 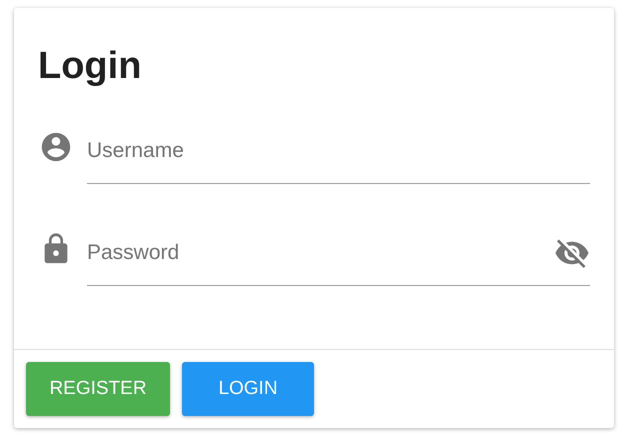 I want to click on register-button: REGISTER, so click(x=98, y=389).